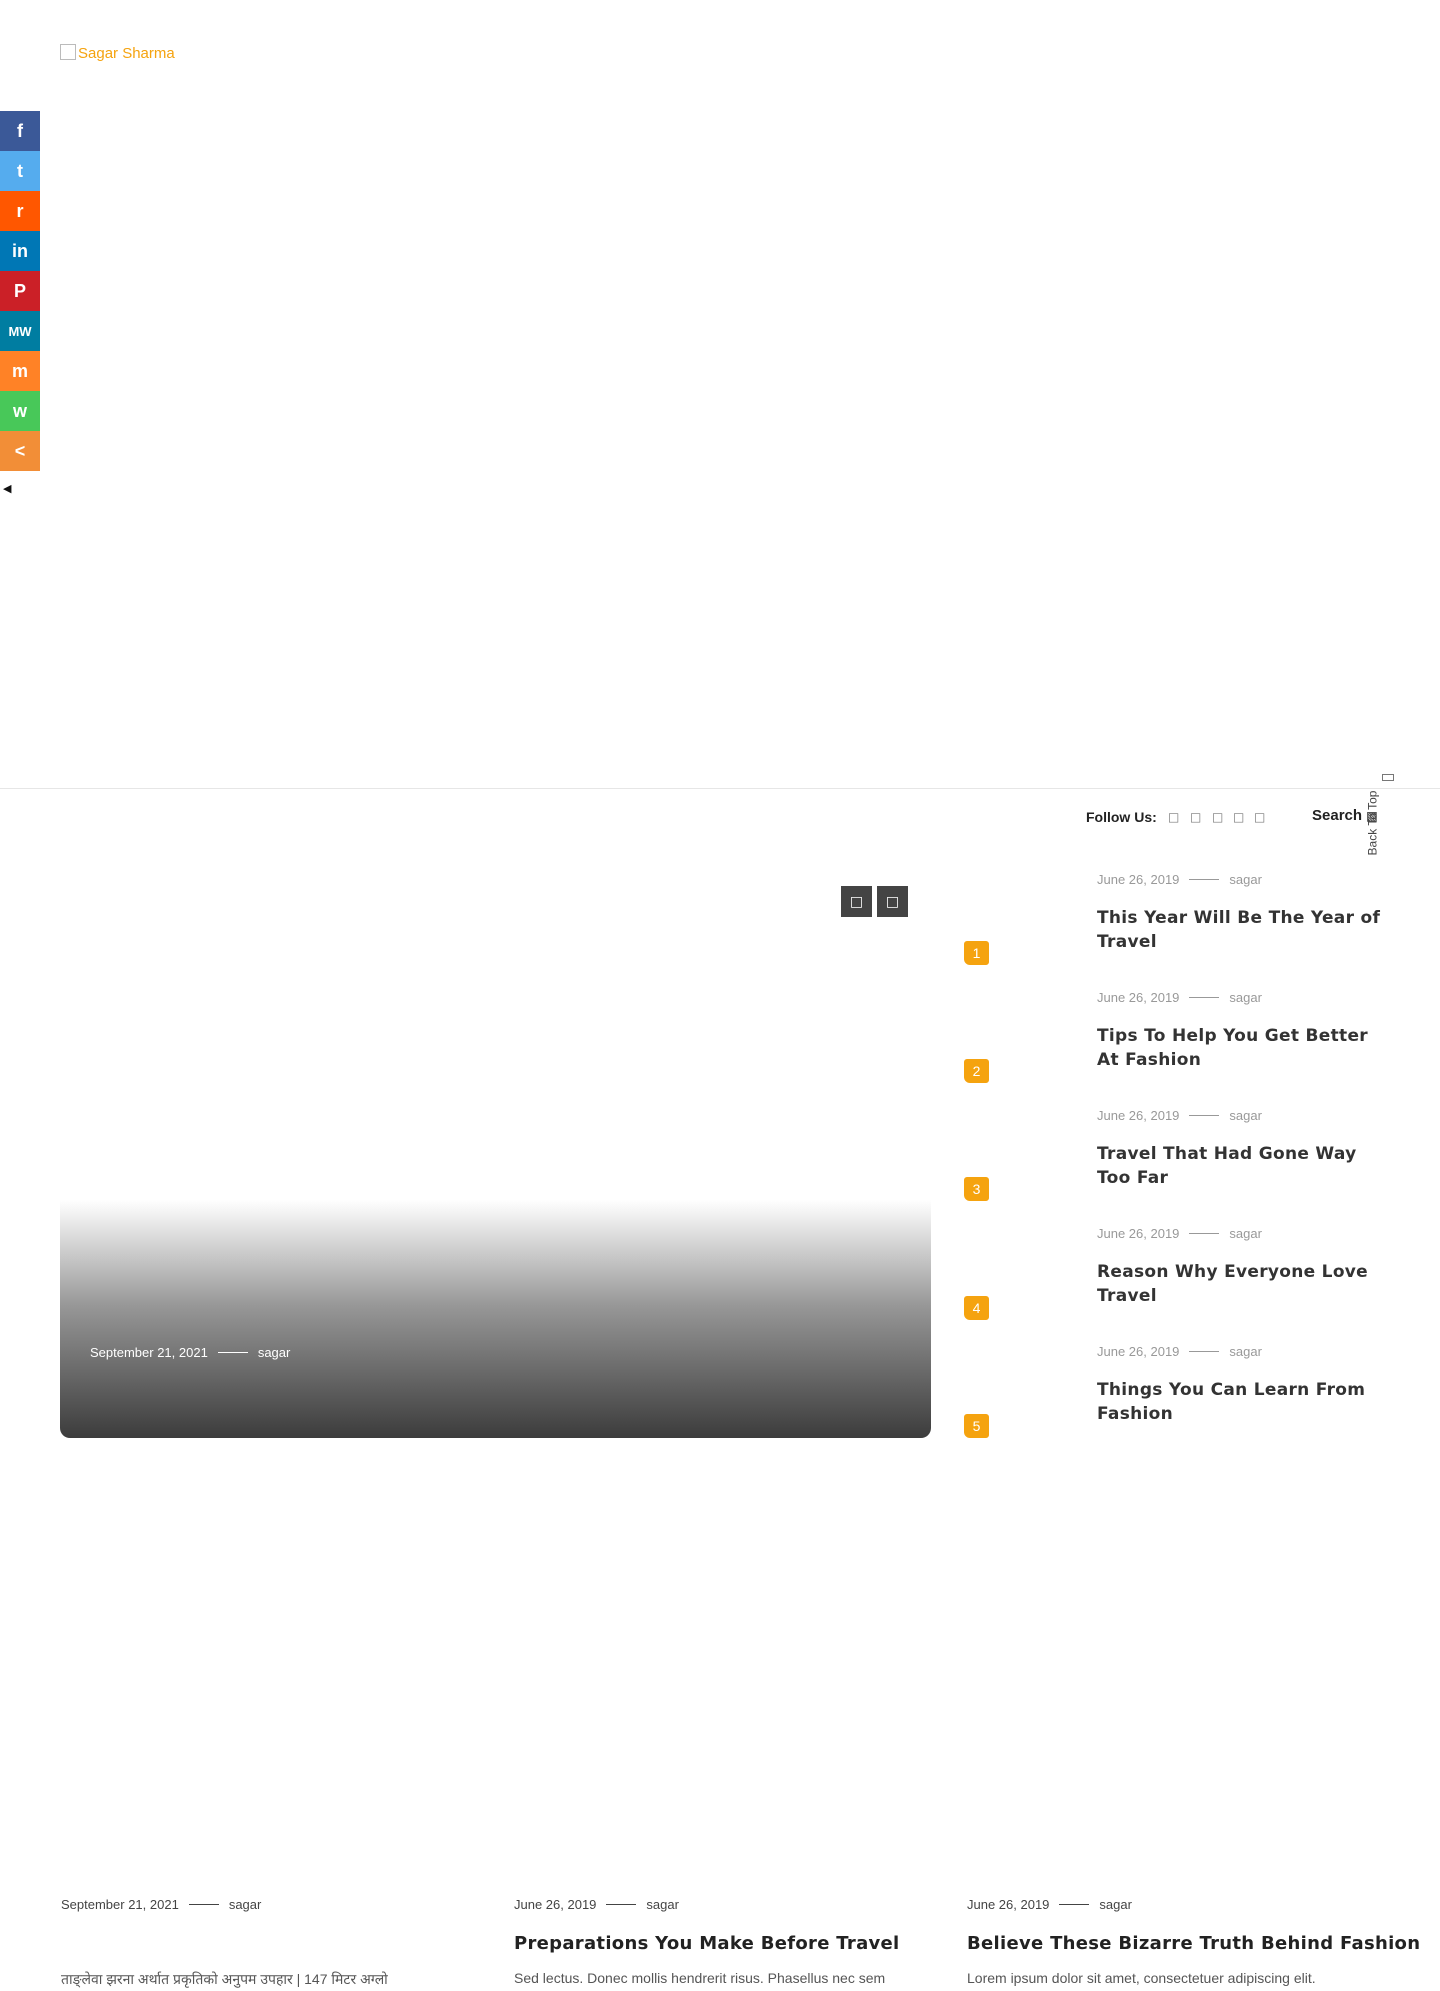  What do you see at coordinates (1259, 817) in the screenshot?
I see `youtube-icon: □` at bounding box center [1259, 817].